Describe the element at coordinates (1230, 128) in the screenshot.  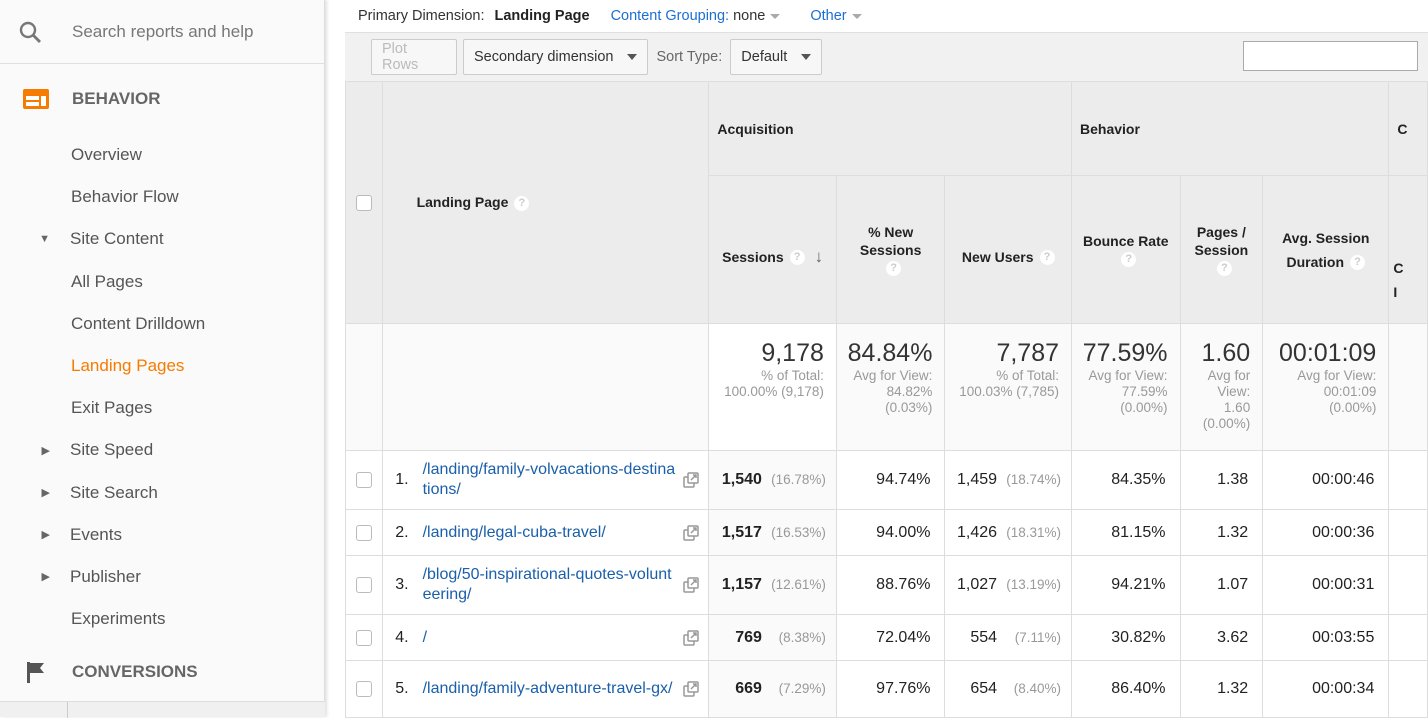
I see `group-behavior: Behavior` at that location.